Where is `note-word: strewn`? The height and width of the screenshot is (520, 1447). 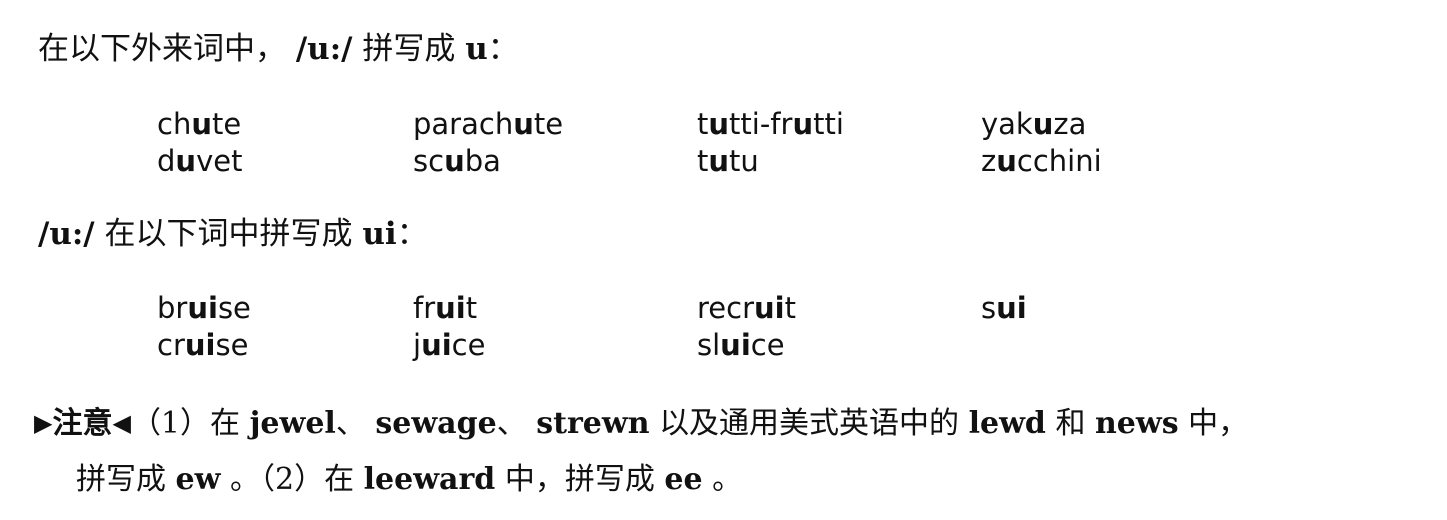
note-word: strewn is located at coordinates (593, 423).